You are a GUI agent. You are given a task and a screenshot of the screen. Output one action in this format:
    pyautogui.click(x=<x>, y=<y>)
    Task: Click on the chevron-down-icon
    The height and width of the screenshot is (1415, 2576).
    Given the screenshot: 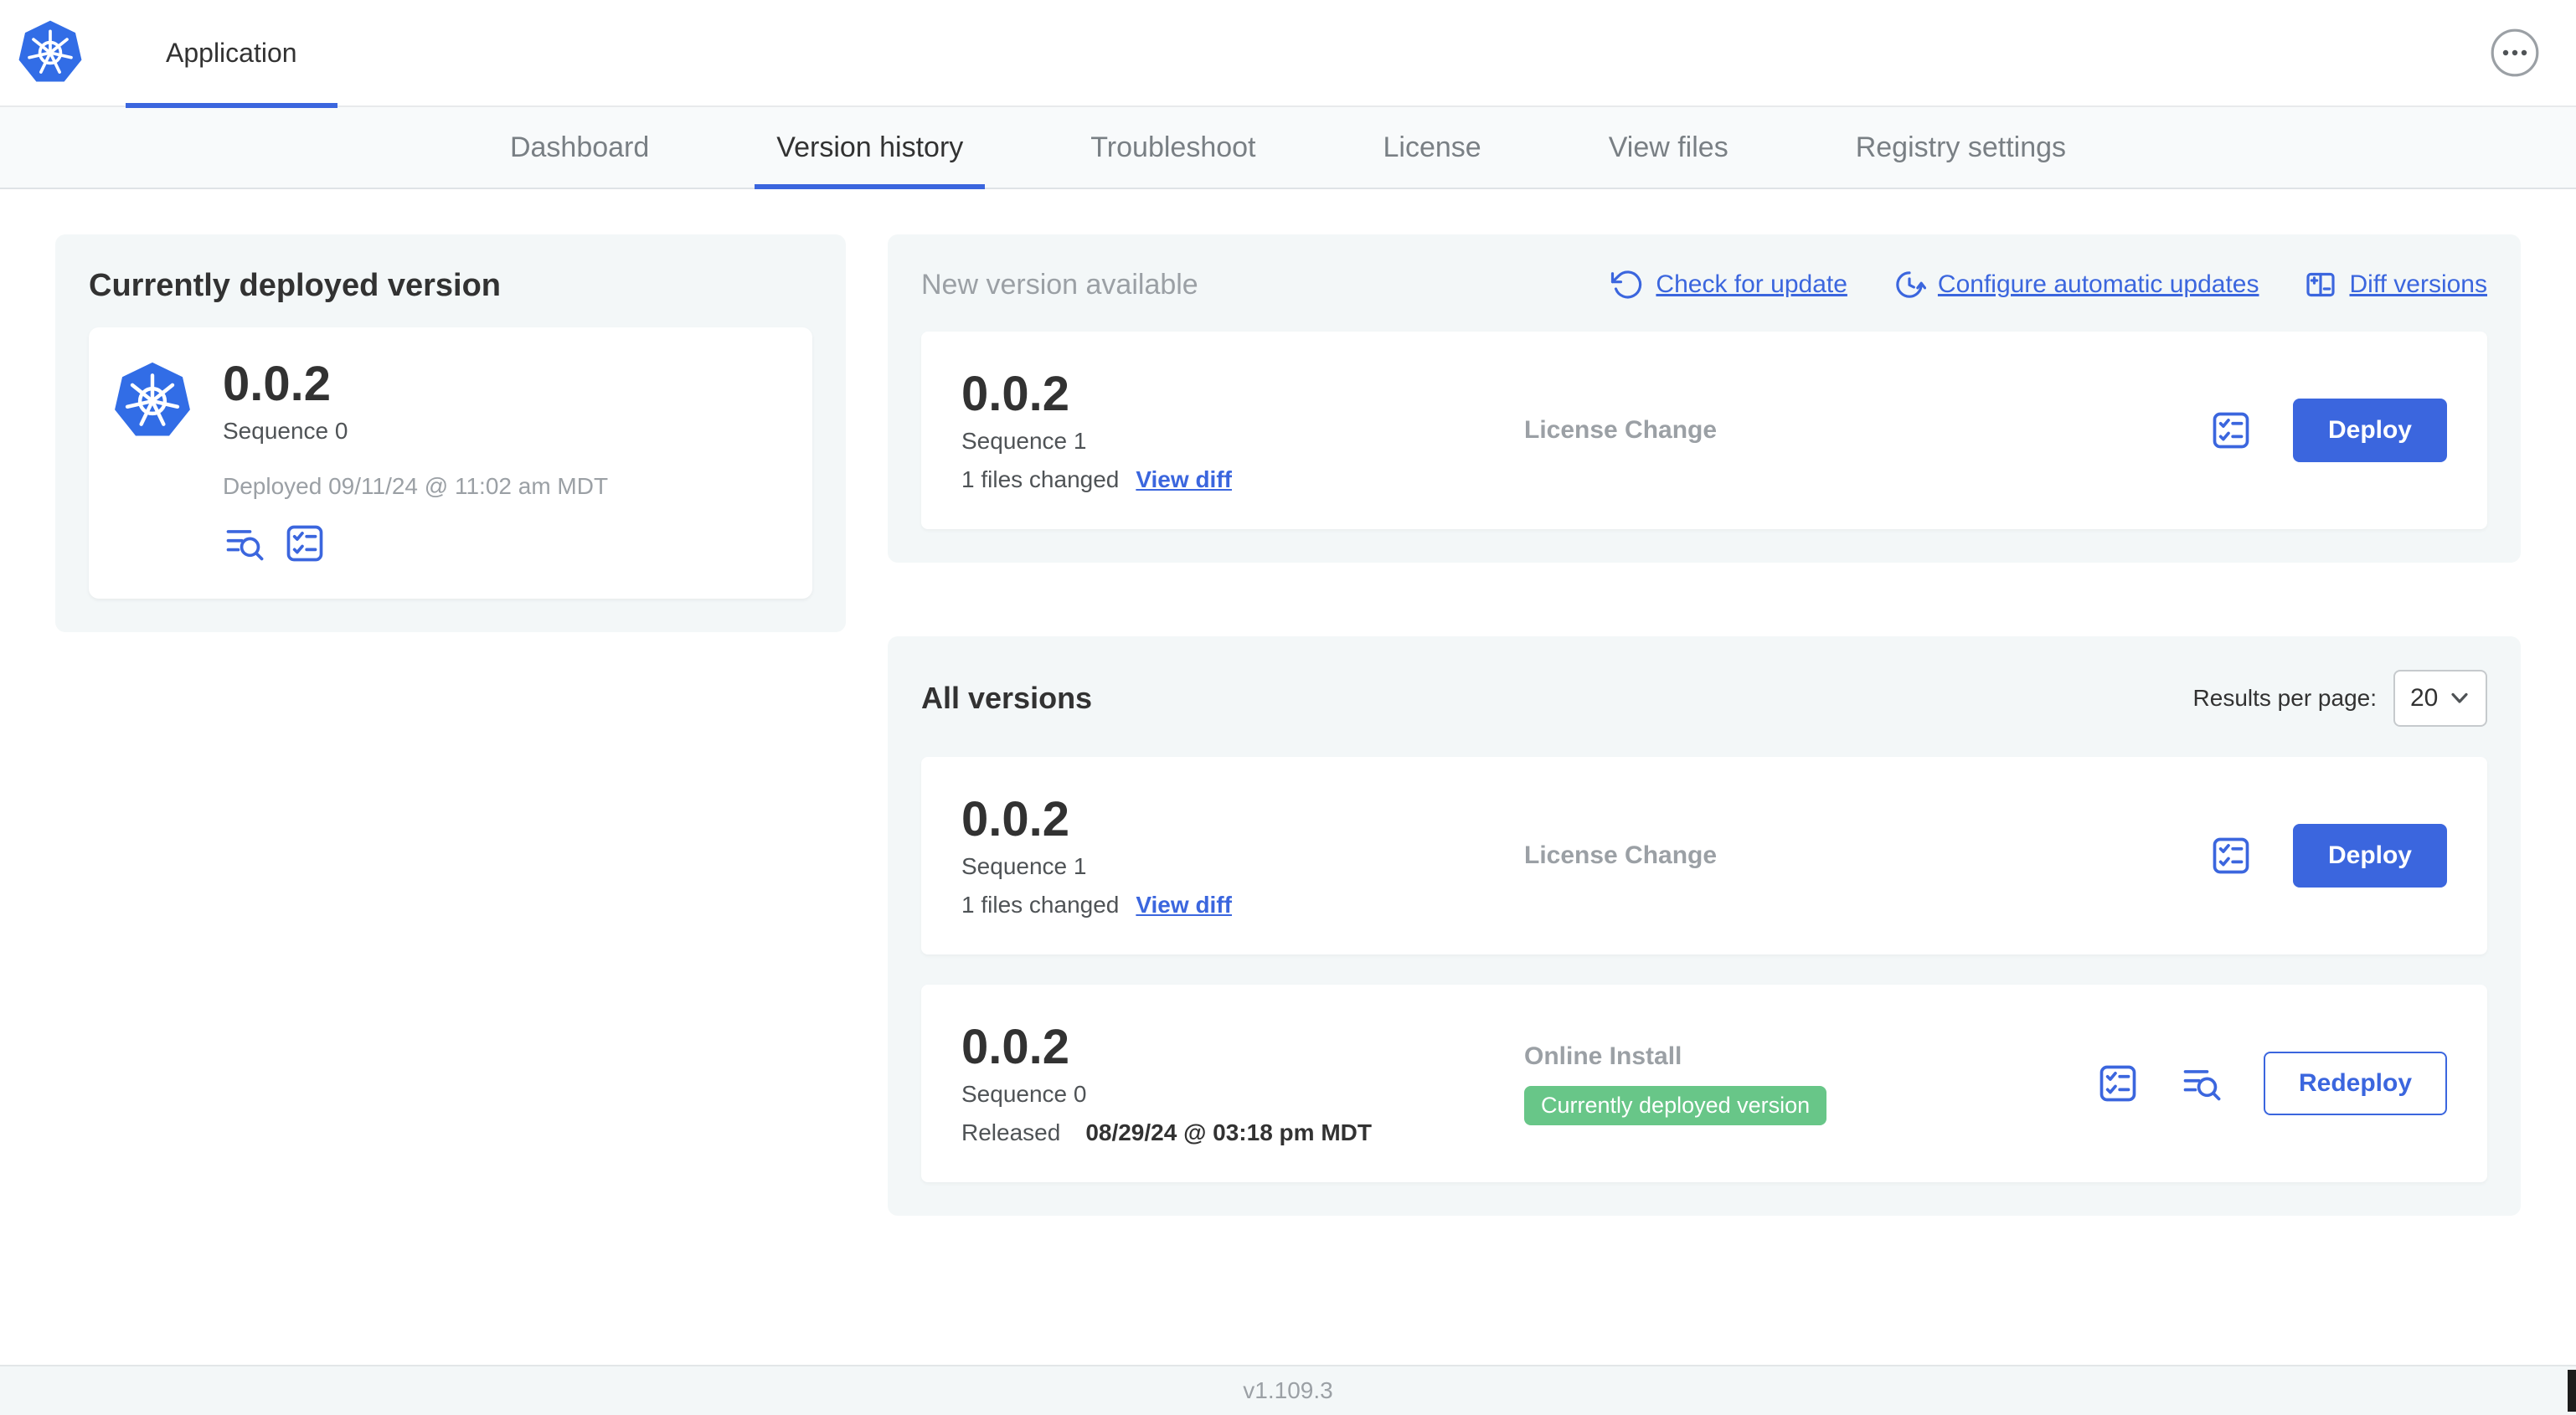 What is the action you would take?
    pyautogui.click(x=2459, y=698)
    